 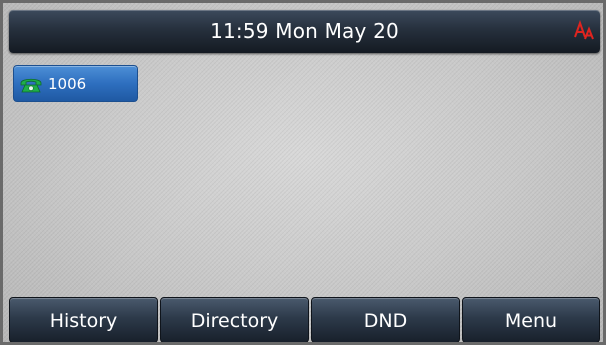 What do you see at coordinates (31, 85) in the screenshot?
I see `phone-handset-icon` at bounding box center [31, 85].